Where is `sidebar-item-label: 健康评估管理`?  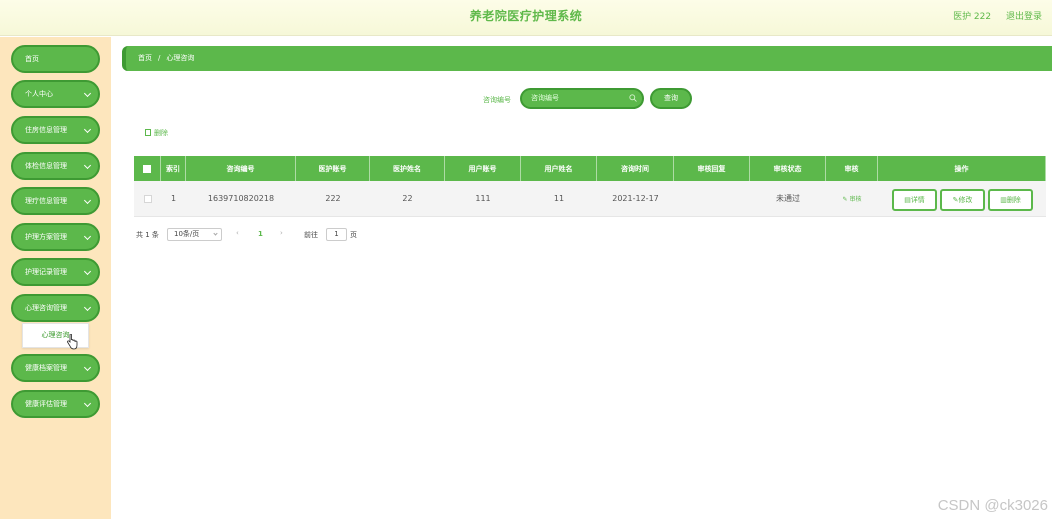
sidebar-item-label: 健康评估管理 is located at coordinates (46, 404).